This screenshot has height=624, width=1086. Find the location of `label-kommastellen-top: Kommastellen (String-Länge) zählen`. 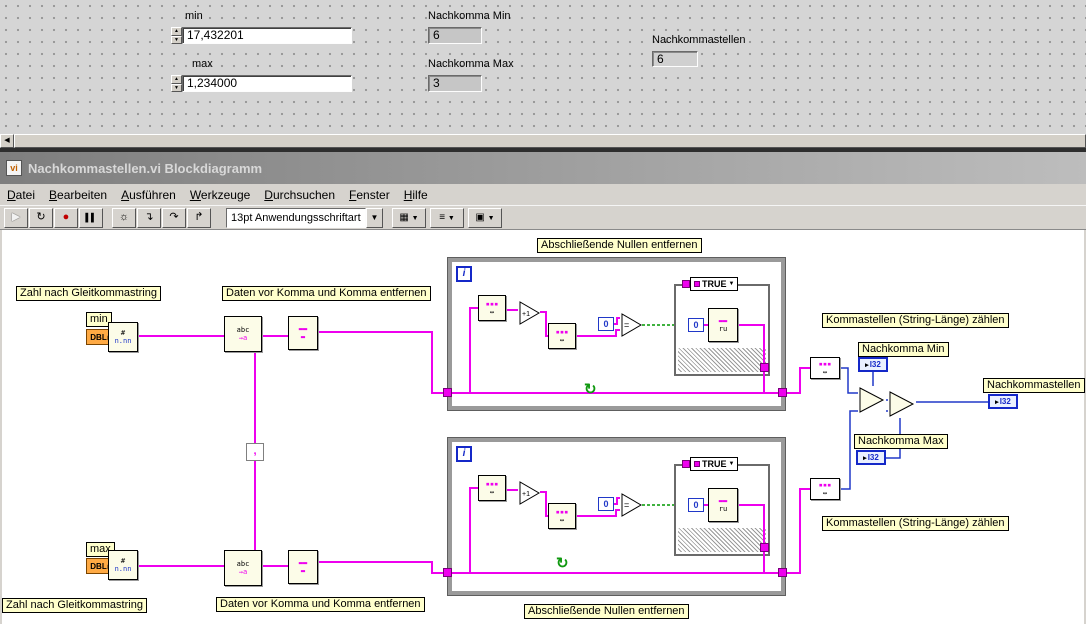

label-kommastellen-top: Kommastellen (String-Länge) zählen is located at coordinates (915, 320).